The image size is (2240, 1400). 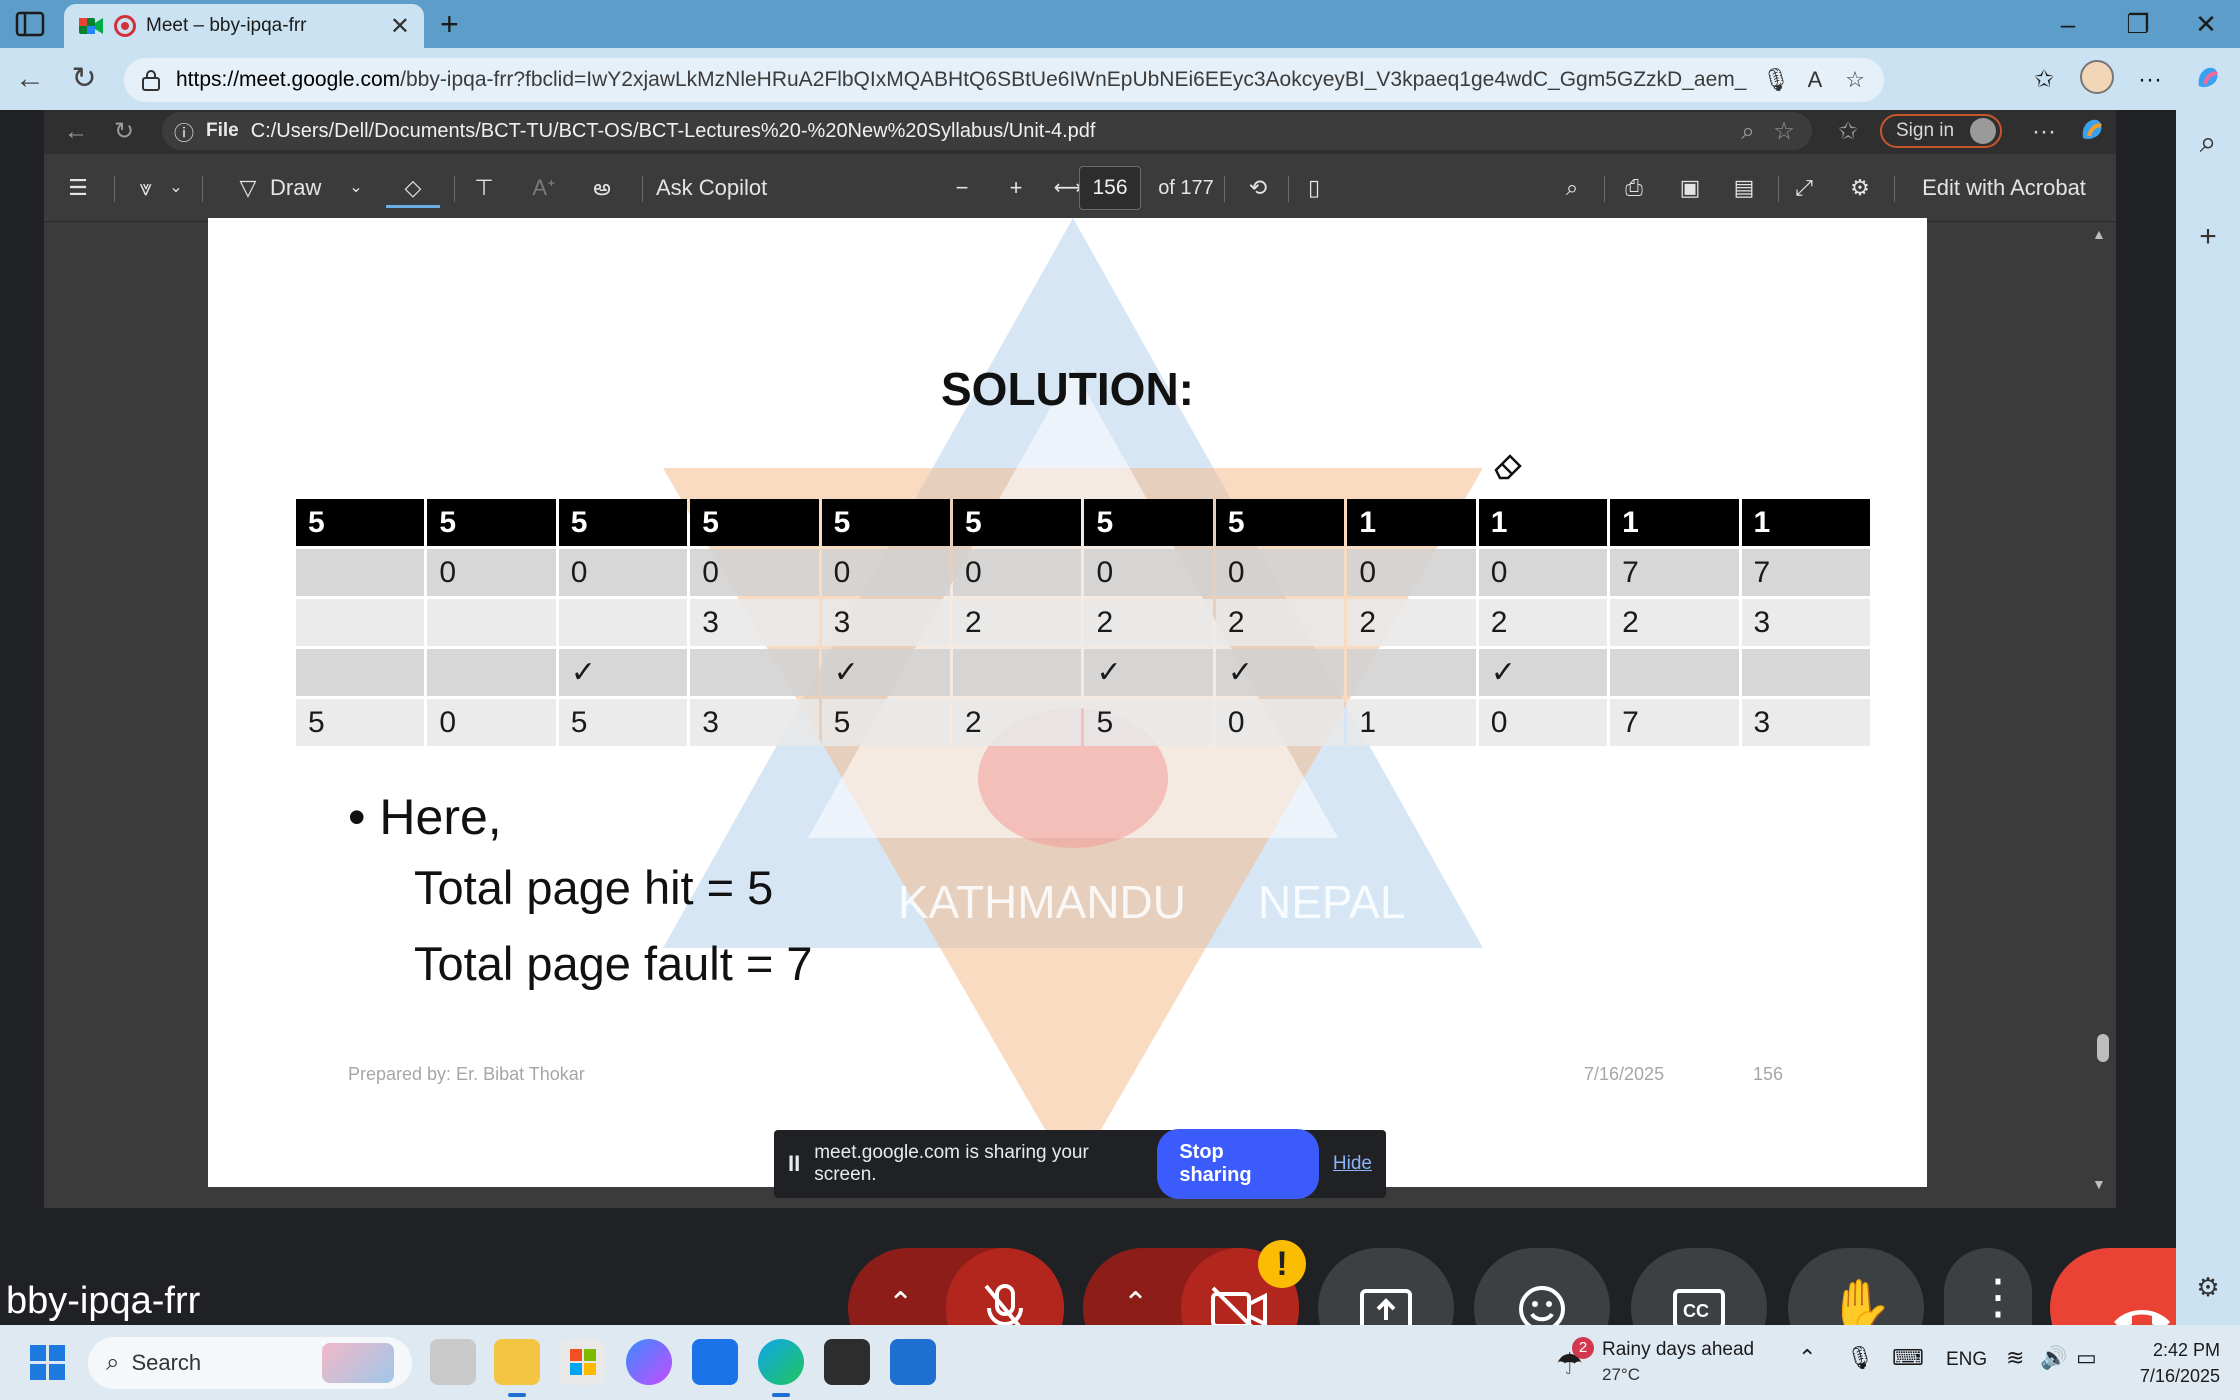 What do you see at coordinates (78, 187) in the screenshot?
I see `contents-icon: ☰` at bounding box center [78, 187].